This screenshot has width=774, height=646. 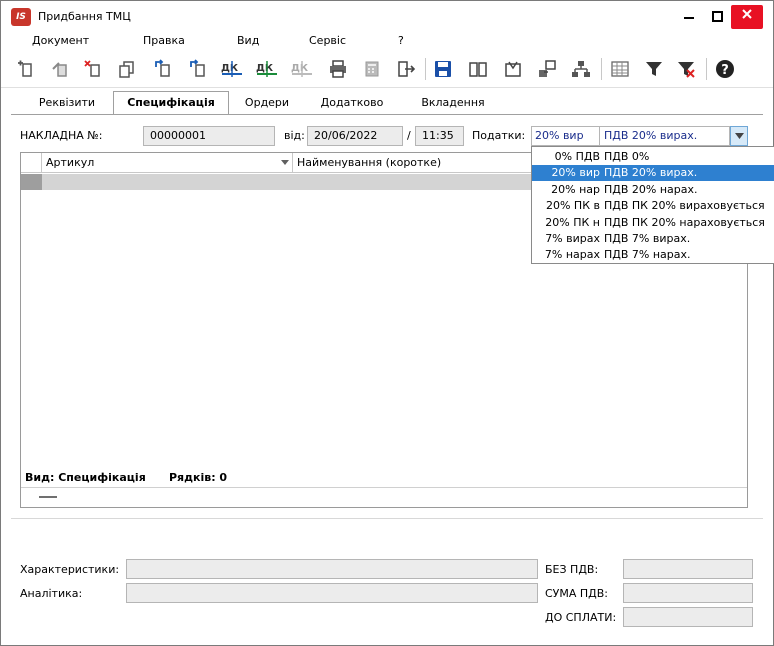 What do you see at coordinates (67, 104) in the screenshot?
I see `tab-requisites: Реквізити` at bounding box center [67, 104].